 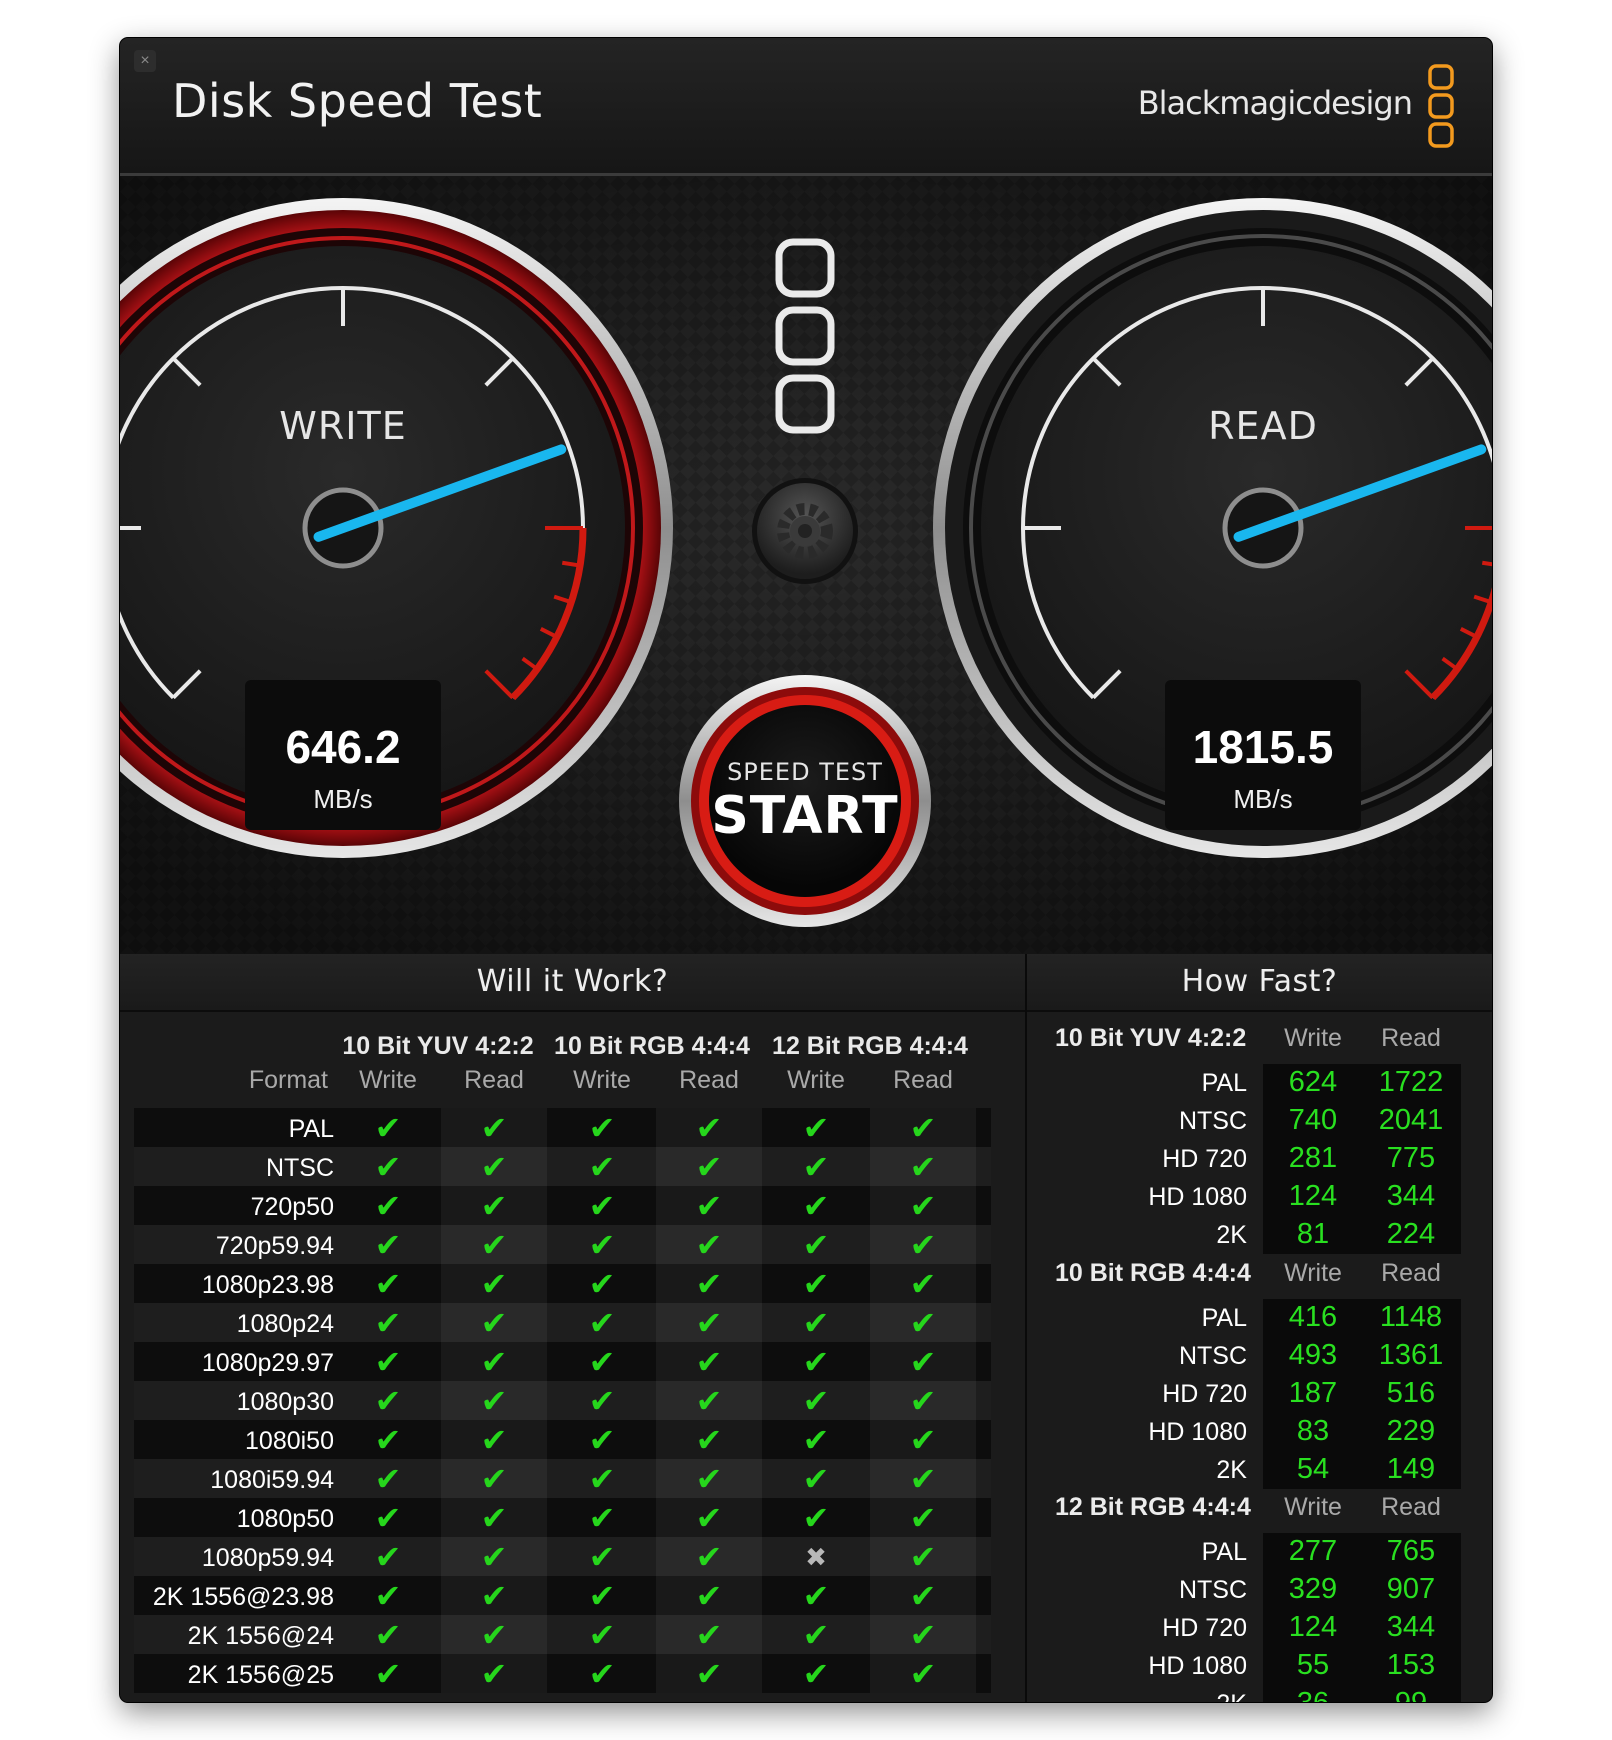 I want to click on format-row: 1080p23.98 ✔ ✔ ✔ ✔ ✔ ✔, so click(x=562, y=1283).